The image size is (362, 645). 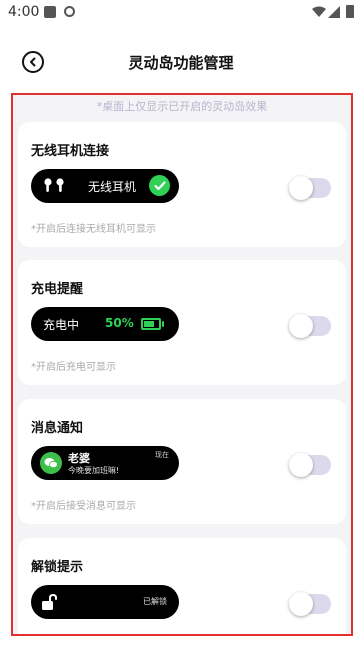 I want to click on island-label: 已解锁, so click(x=155, y=601).